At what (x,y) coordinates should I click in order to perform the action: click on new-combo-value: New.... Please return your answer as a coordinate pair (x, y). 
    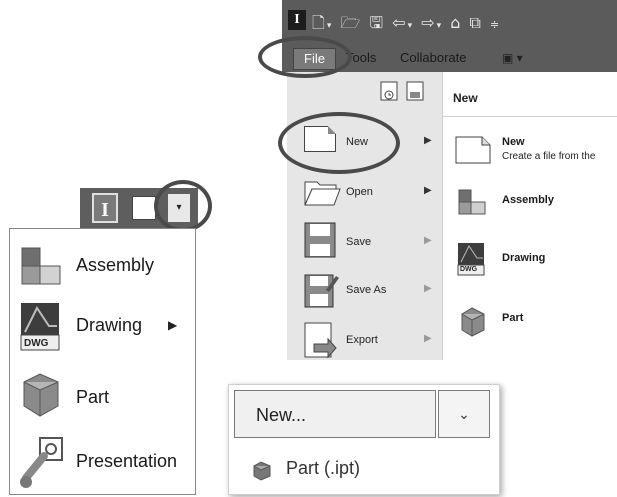
    Looking at the image, I should click on (281, 415).